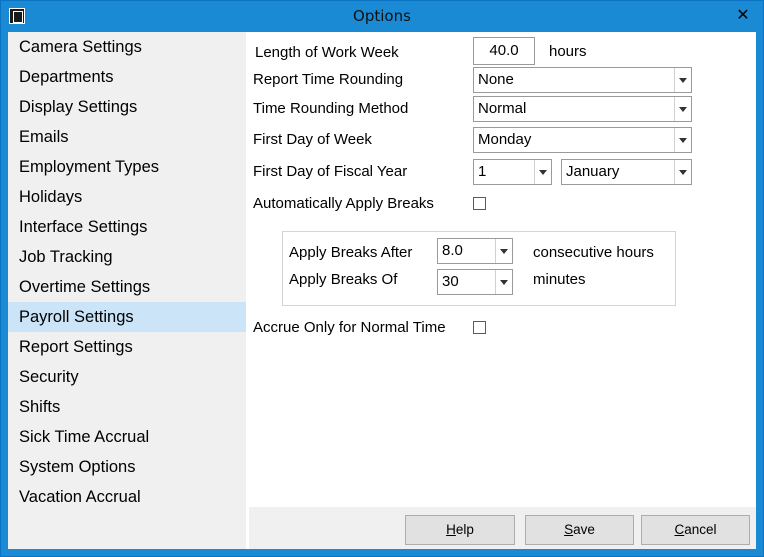  I want to click on first-day-label: First Day of Week, so click(312, 139).